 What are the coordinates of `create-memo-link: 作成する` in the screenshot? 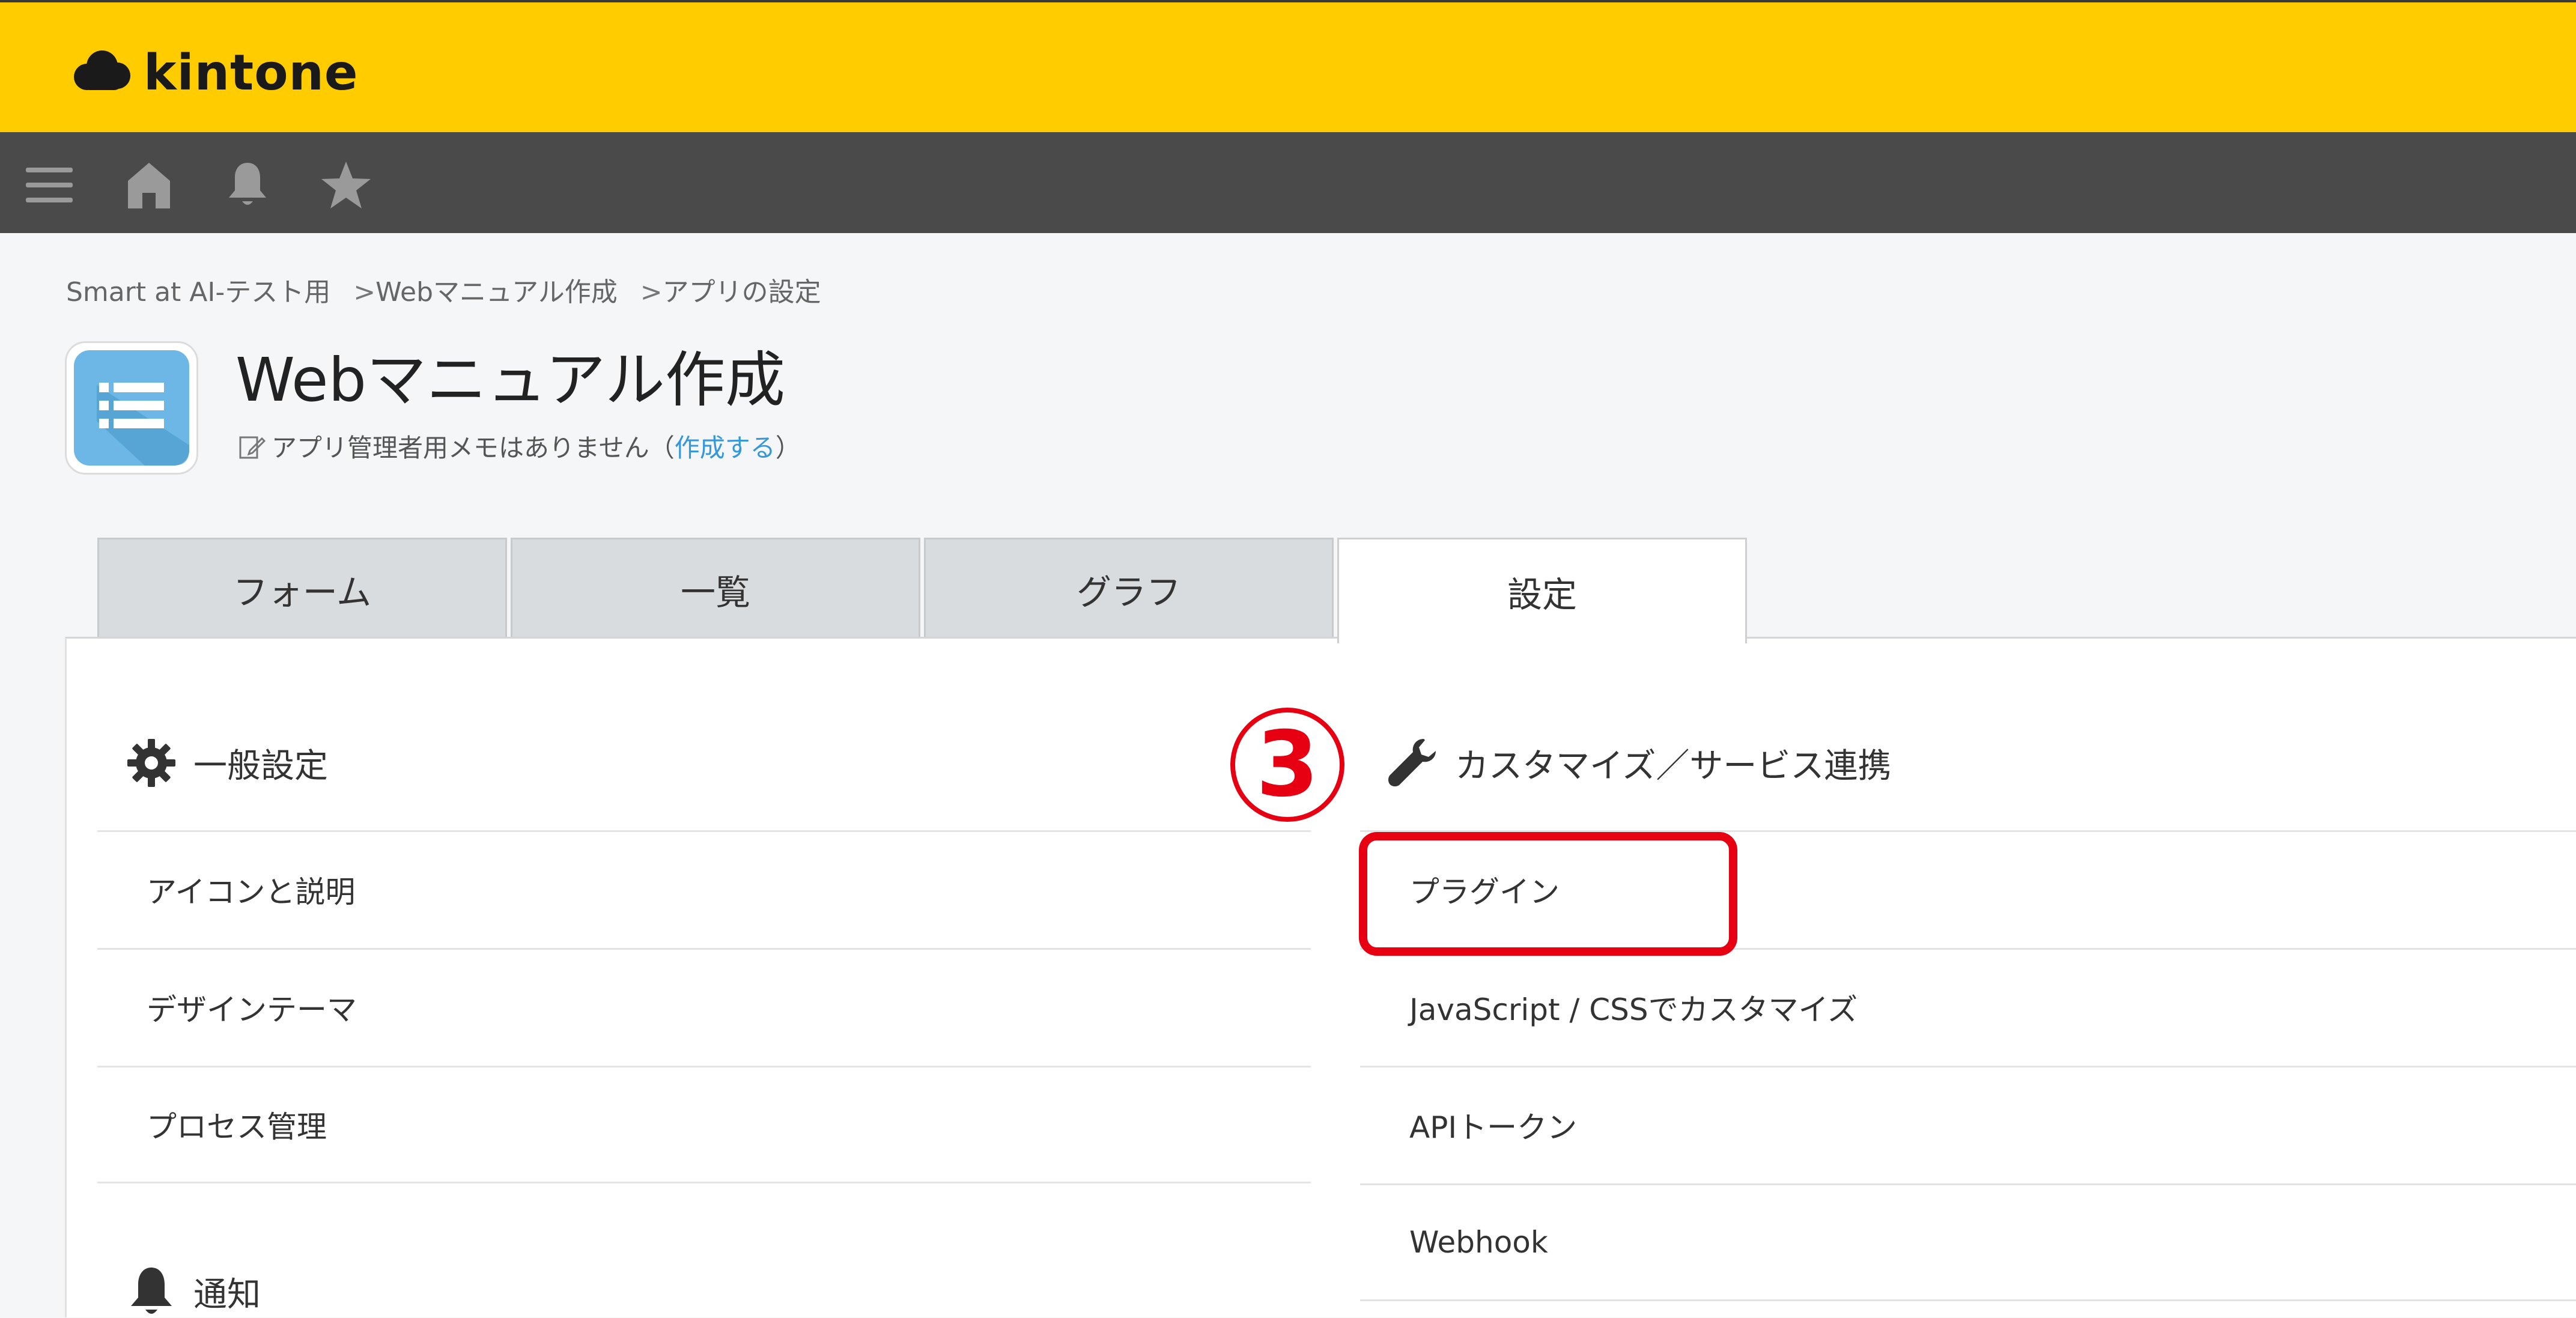 It's located at (725, 446).